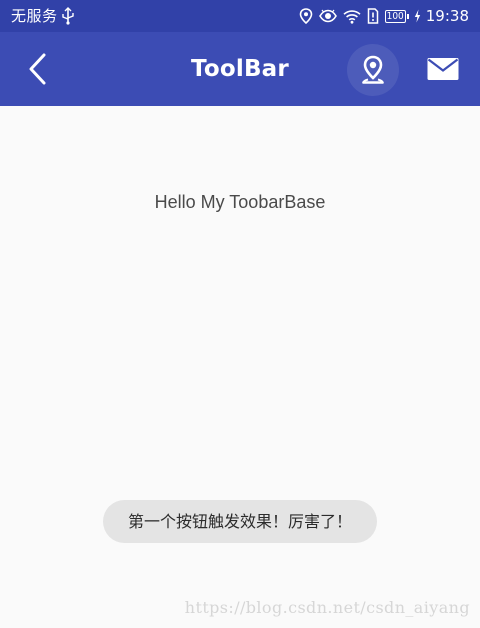 The height and width of the screenshot is (628, 480). I want to click on location-pin-icon, so click(373, 69).